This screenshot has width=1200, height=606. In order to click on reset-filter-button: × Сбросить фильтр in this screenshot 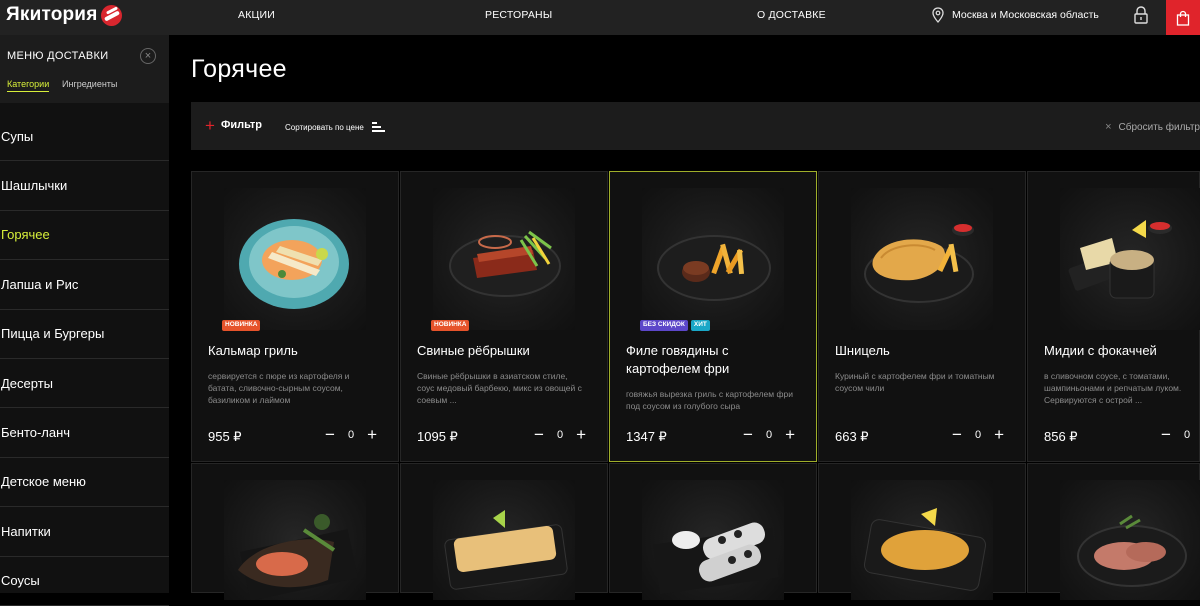, I will do `click(1152, 127)`.